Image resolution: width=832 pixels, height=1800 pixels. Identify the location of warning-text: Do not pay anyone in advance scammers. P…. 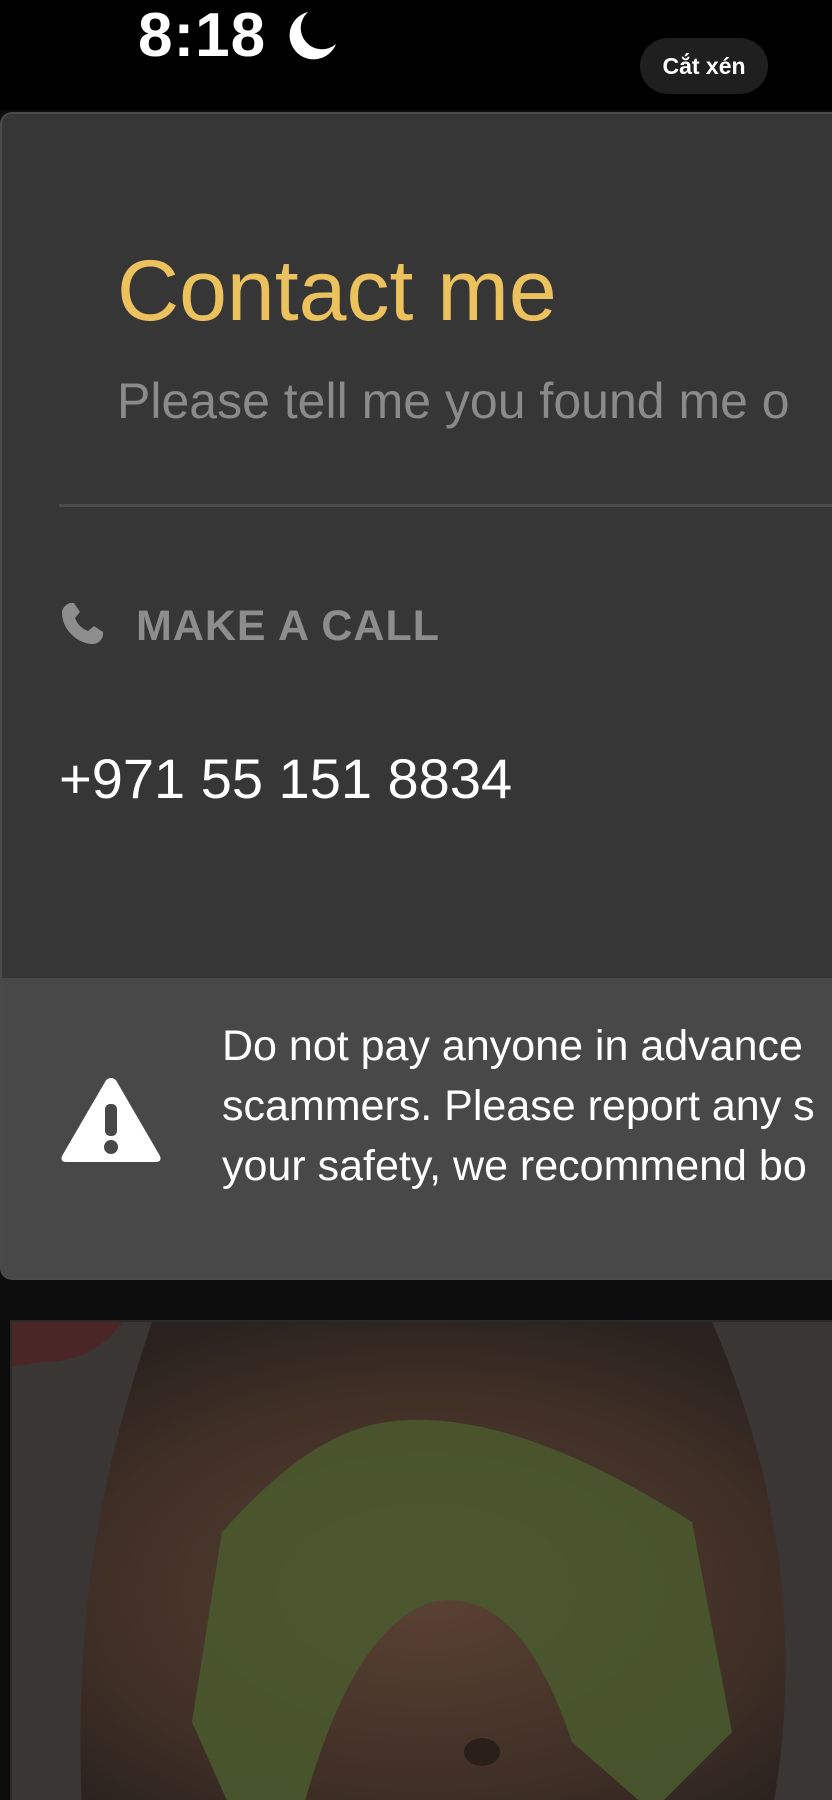
(527, 1106).